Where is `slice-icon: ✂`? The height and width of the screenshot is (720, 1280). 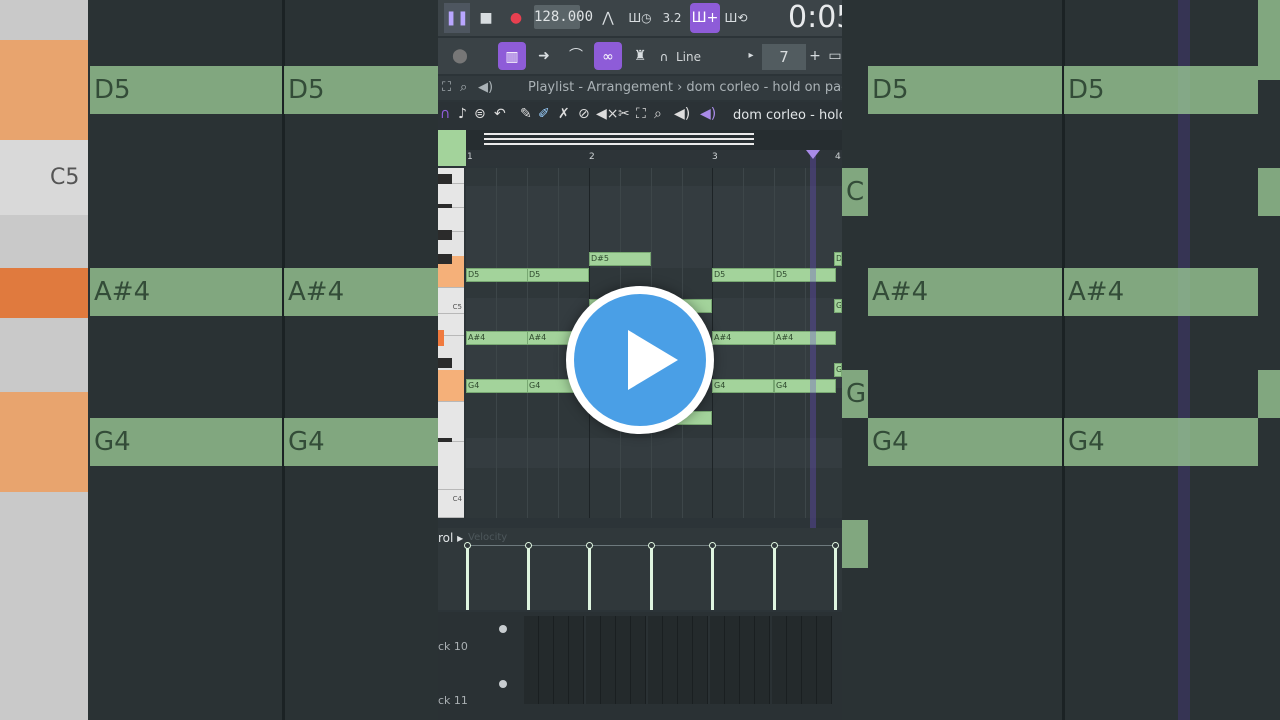 slice-icon: ✂ is located at coordinates (624, 114).